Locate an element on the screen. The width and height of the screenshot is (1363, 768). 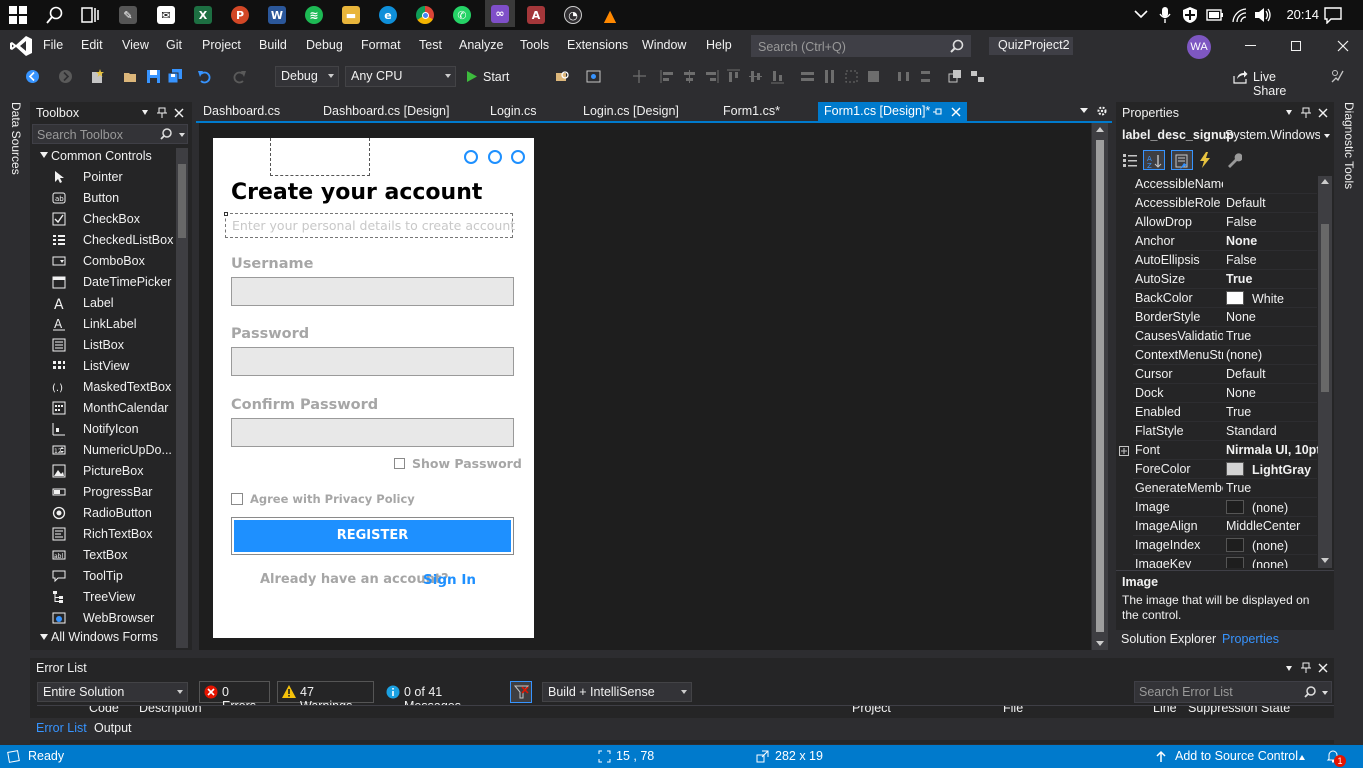
property-value-text: White is located at coordinates (1268, 299).